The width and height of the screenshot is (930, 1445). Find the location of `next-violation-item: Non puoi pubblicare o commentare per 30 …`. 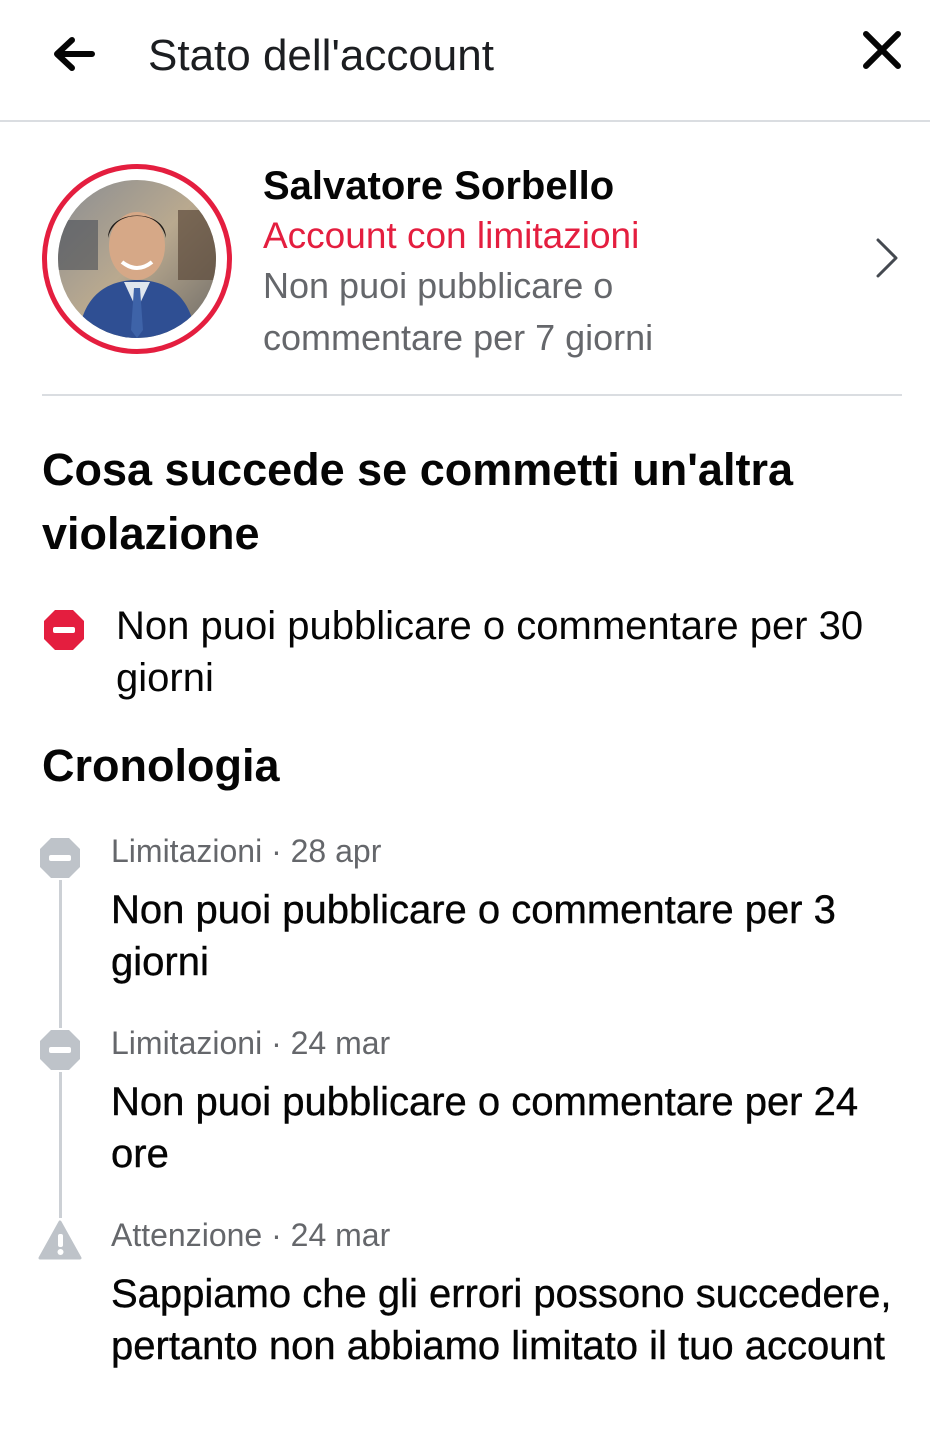

next-violation-item: Non puoi pubblicare o commentare per 30 … is located at coordinates (472, 655).